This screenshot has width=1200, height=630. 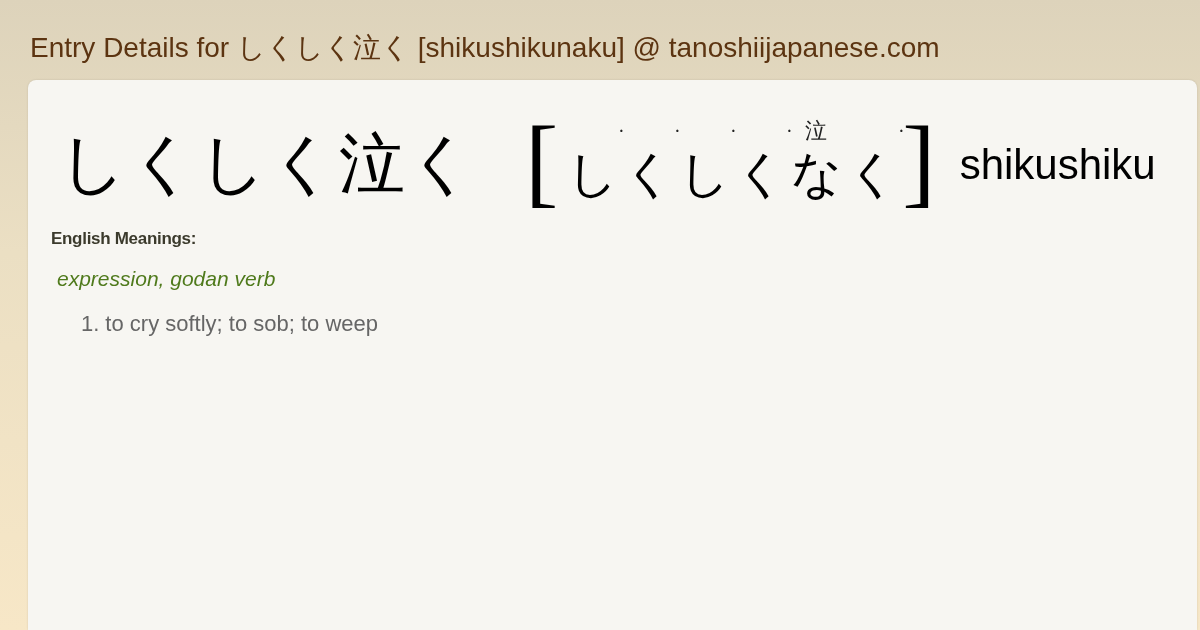 What do you see at coordinates (485, 48) in the screenshot?
I see `page-title: Entry Details for しくしく泣く [shikushikunaku] @ tanoshiijapanese.com` at bounding box center [485, 48].